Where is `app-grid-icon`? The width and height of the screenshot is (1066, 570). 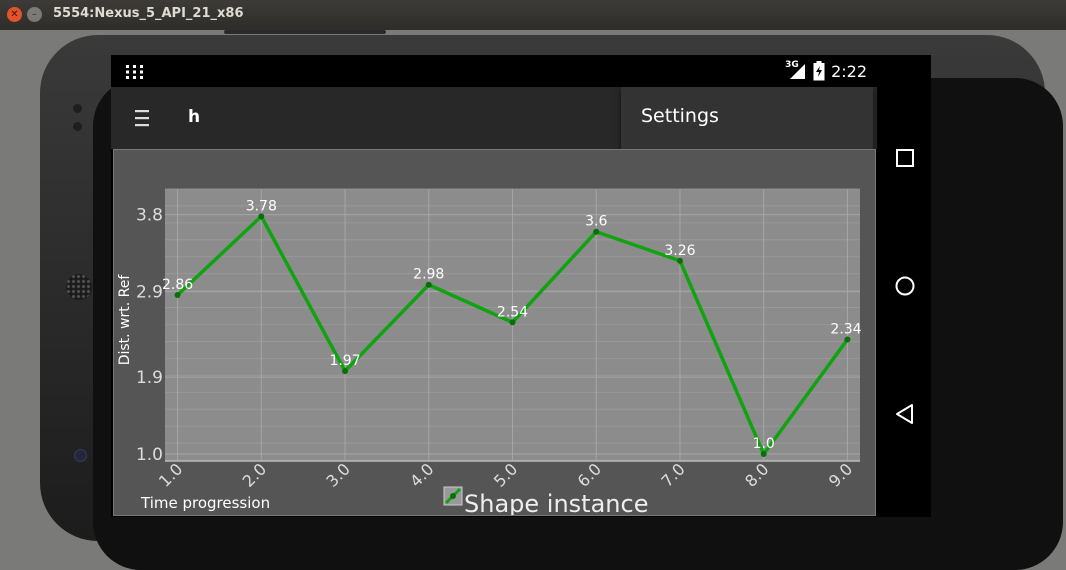 app-grid-icon is located at coordinates (134, 72).